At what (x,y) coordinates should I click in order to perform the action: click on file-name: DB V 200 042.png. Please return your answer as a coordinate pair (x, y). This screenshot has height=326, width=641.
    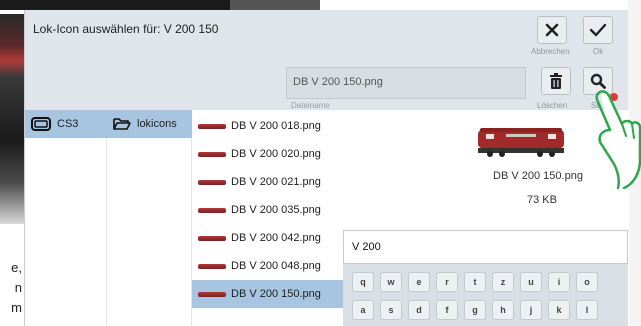
    Looking at the image, I should click on (276, 238).